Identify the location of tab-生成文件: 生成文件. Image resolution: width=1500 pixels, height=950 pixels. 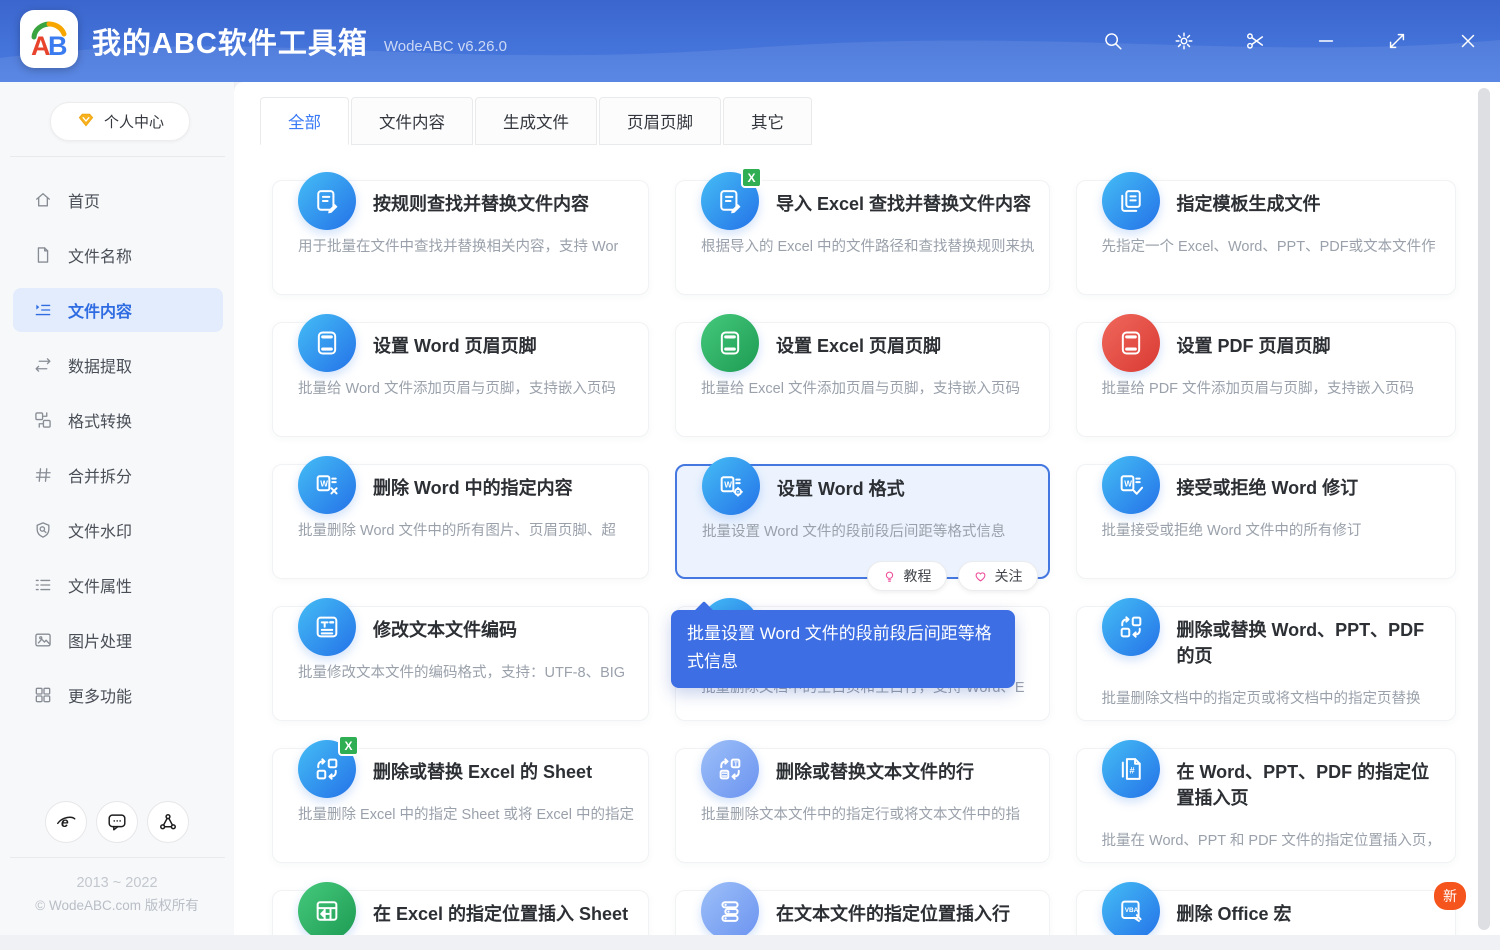
(536, 121).